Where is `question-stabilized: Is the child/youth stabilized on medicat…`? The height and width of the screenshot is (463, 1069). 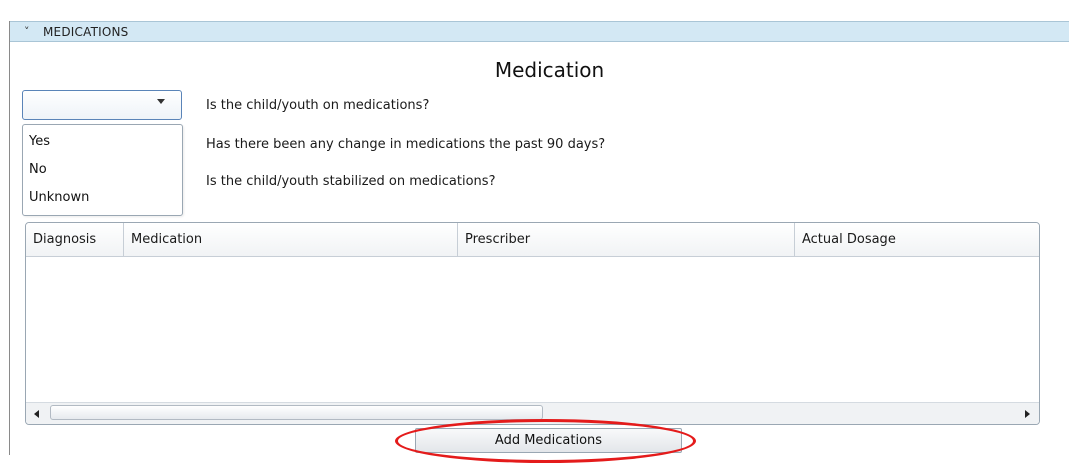
question-stabilized: Is the child/youth stabilized on medicat… is located at coordinates (351, 181).